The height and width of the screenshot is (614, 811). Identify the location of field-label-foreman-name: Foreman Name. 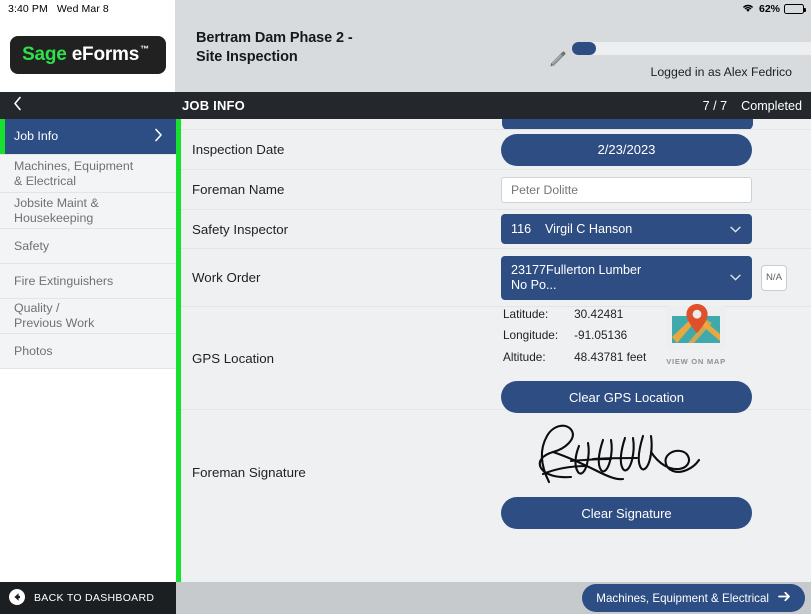
(238, 189).